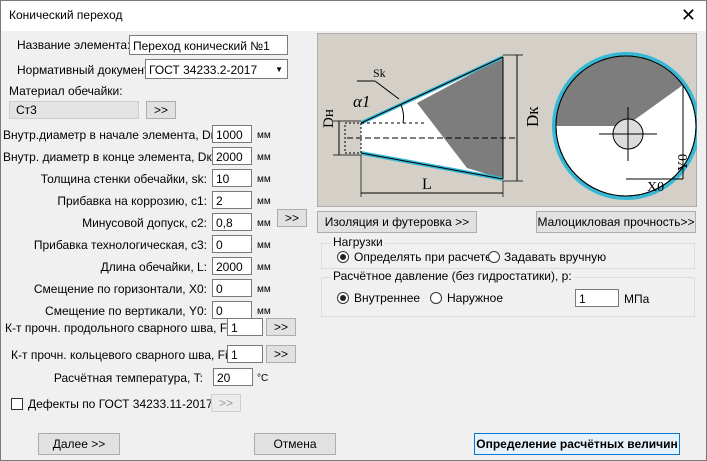 The width and height of the screenshot is (707, 461). I want to click on close-icon: ✕, so click(688, 15).